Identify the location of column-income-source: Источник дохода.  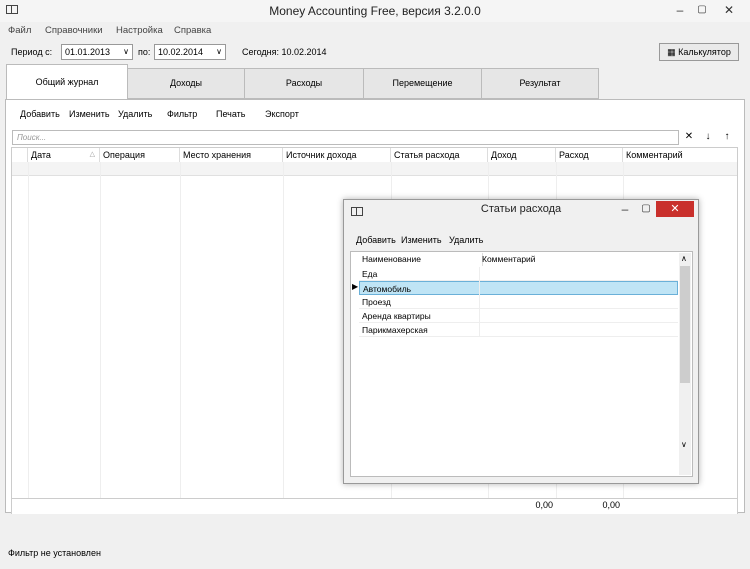
(337, 155).